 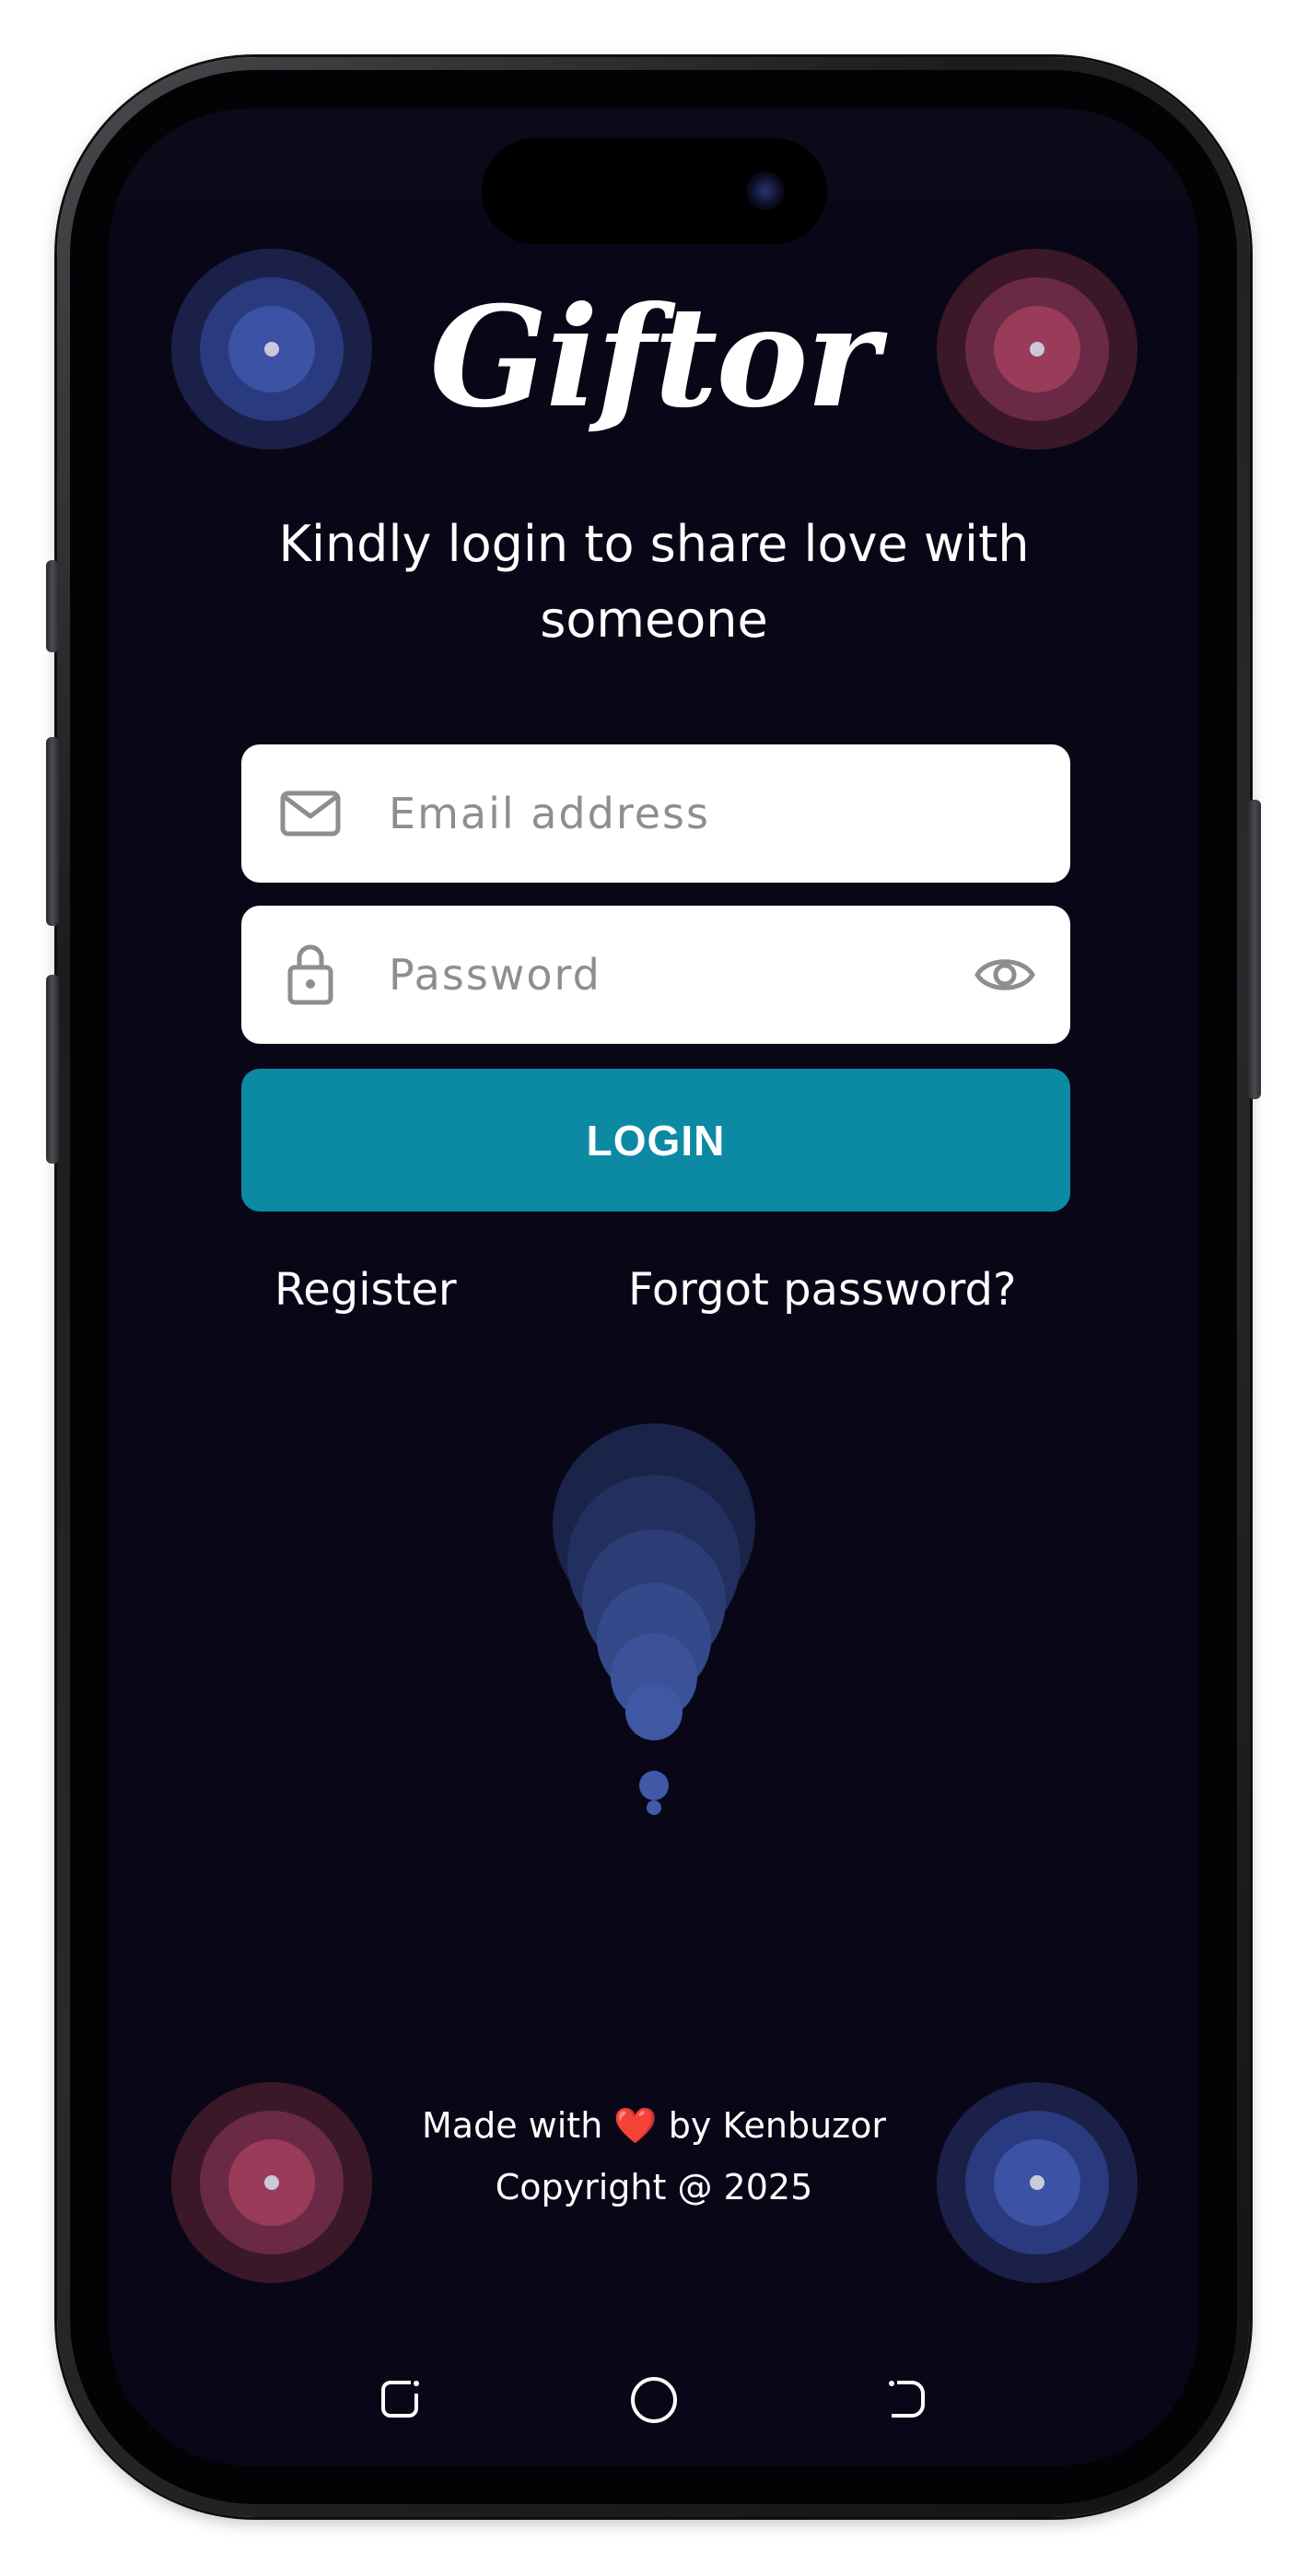 What do you see at coordinates (513, 2125) in the screenshot?
I see `footer-made-with: Made with` at bounding box center [513, 2125].